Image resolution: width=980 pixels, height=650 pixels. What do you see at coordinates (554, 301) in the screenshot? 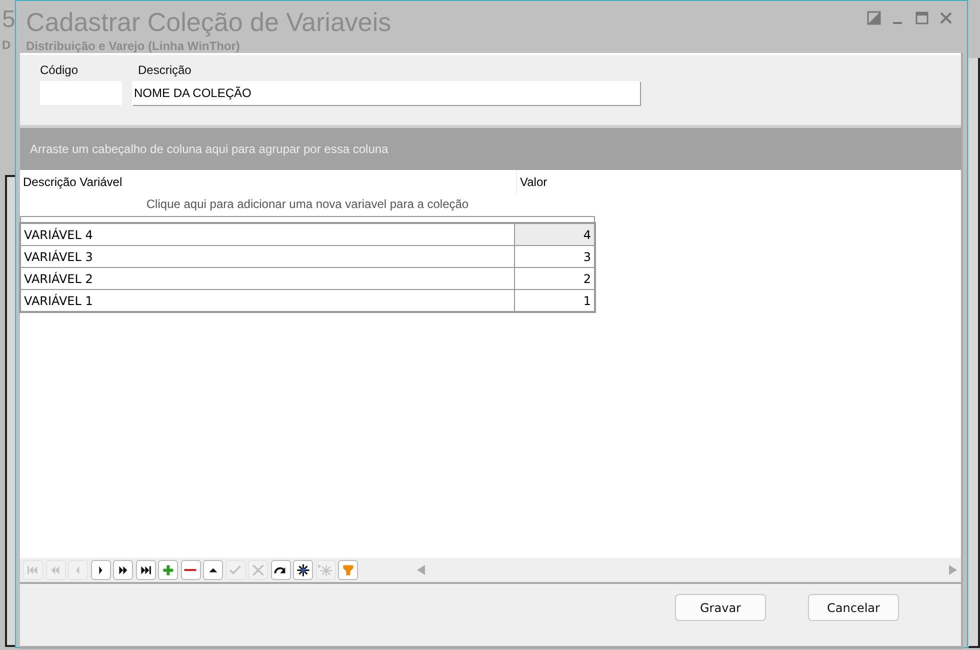
I see `table-cell: 1` at bounding box center [554, 301].